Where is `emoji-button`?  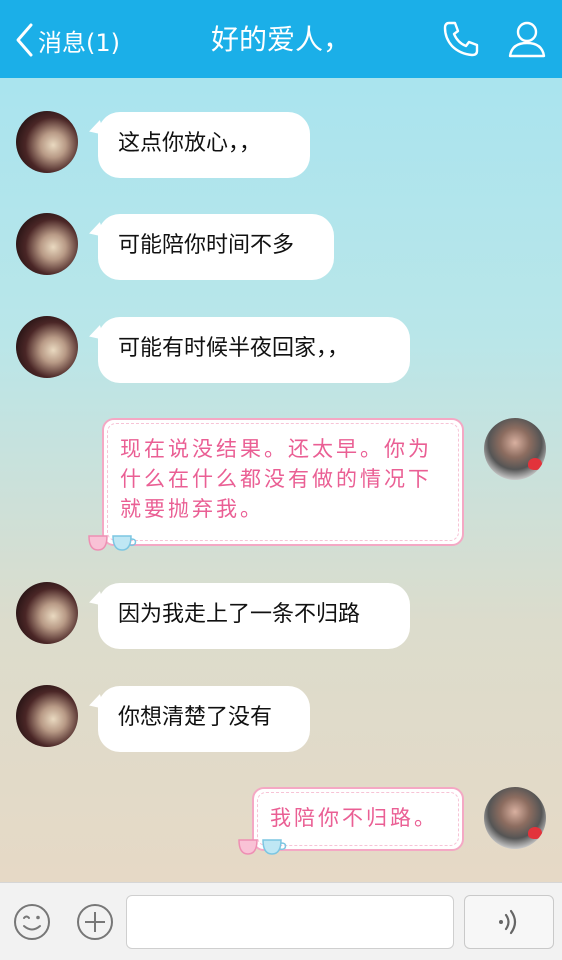 emoji-button is located at coordinates (32, 922).